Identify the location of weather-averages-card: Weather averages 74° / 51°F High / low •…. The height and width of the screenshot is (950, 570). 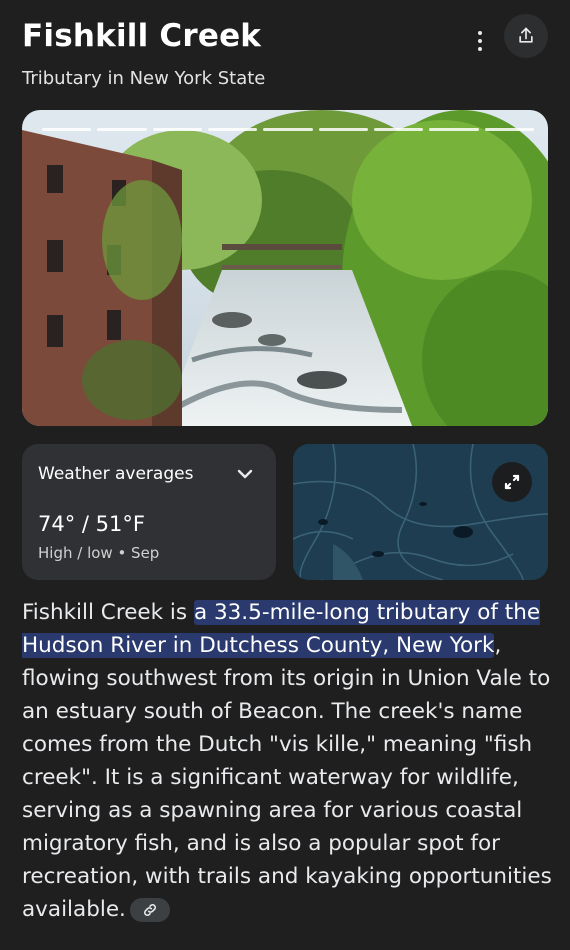
(149, 512).